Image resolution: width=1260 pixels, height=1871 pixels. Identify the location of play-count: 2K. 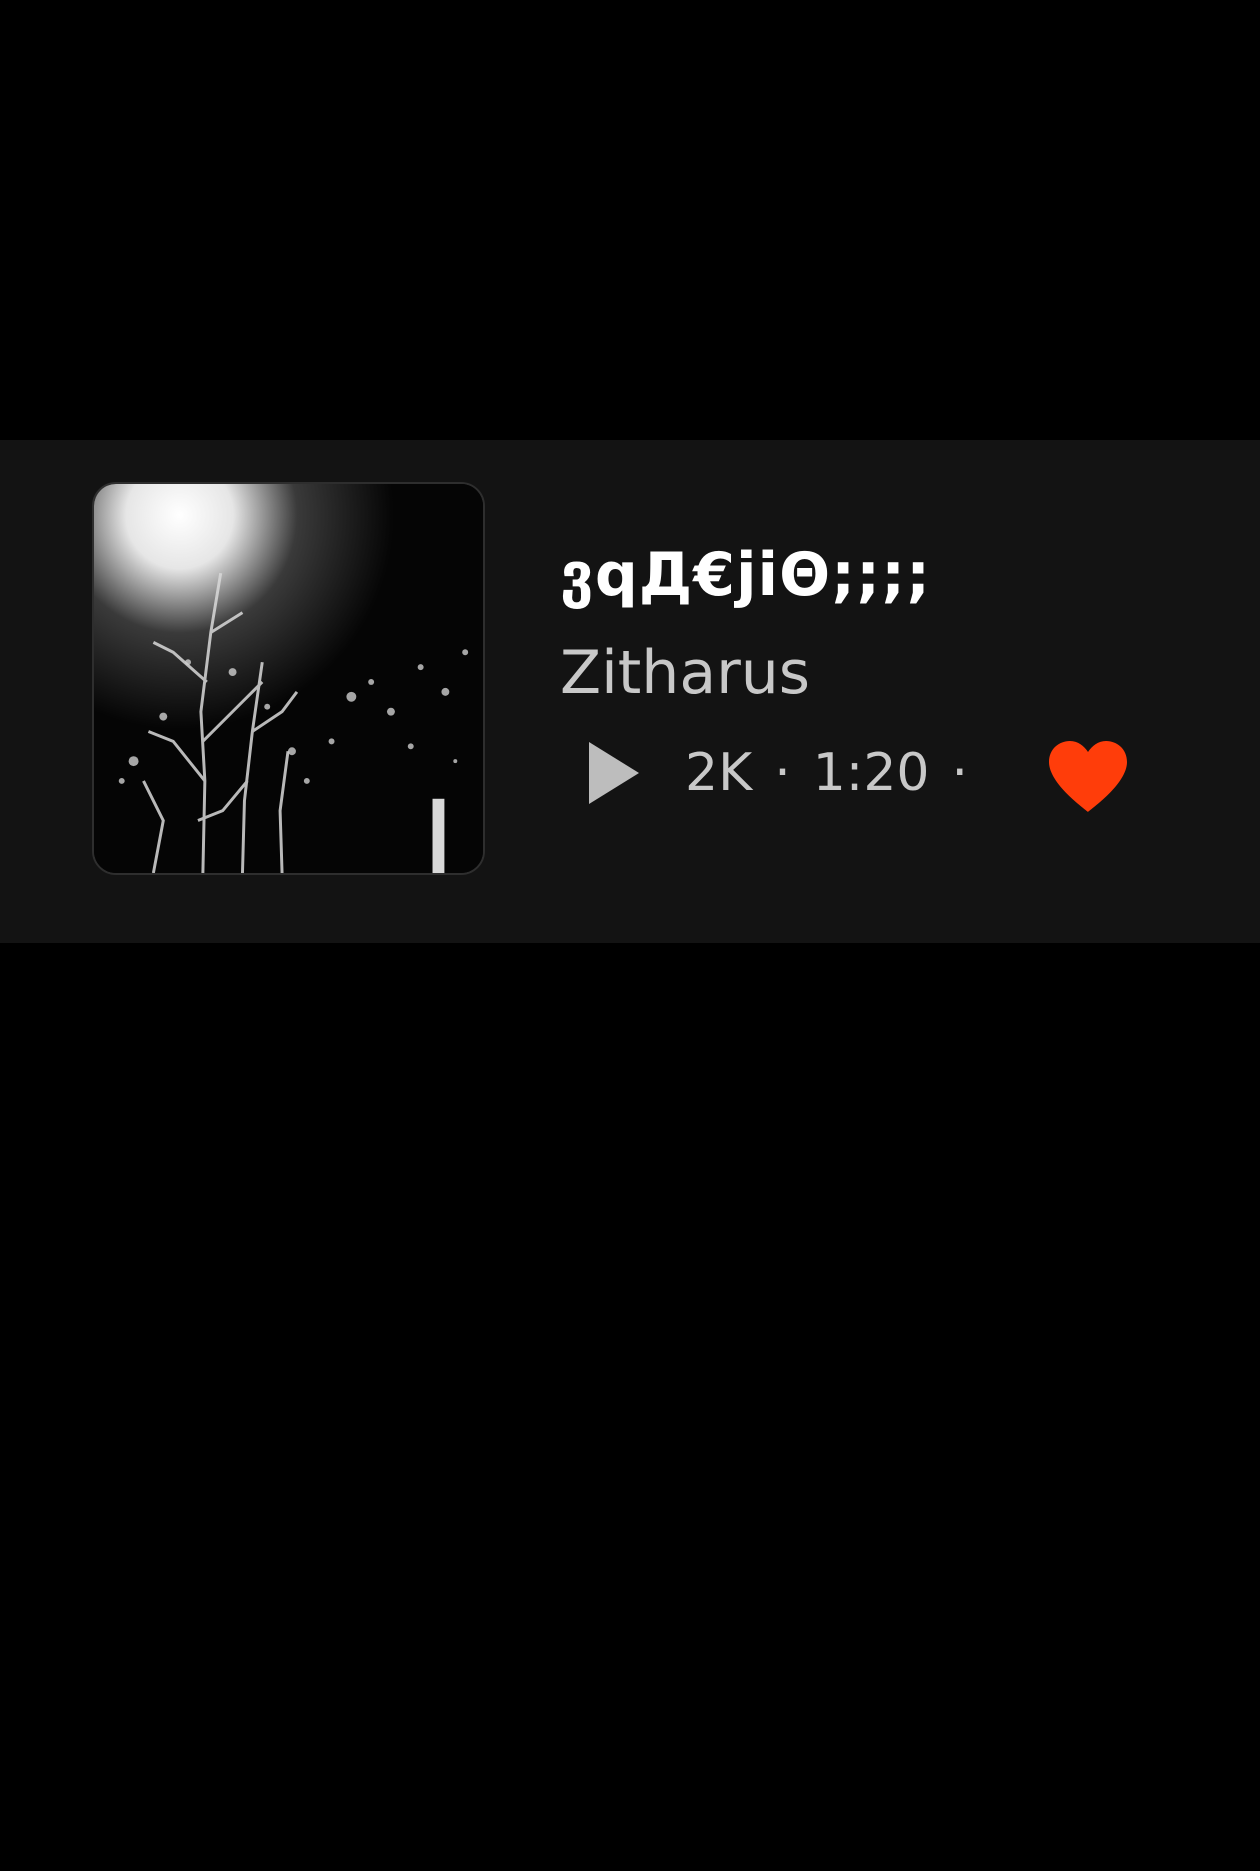
(719, 773).